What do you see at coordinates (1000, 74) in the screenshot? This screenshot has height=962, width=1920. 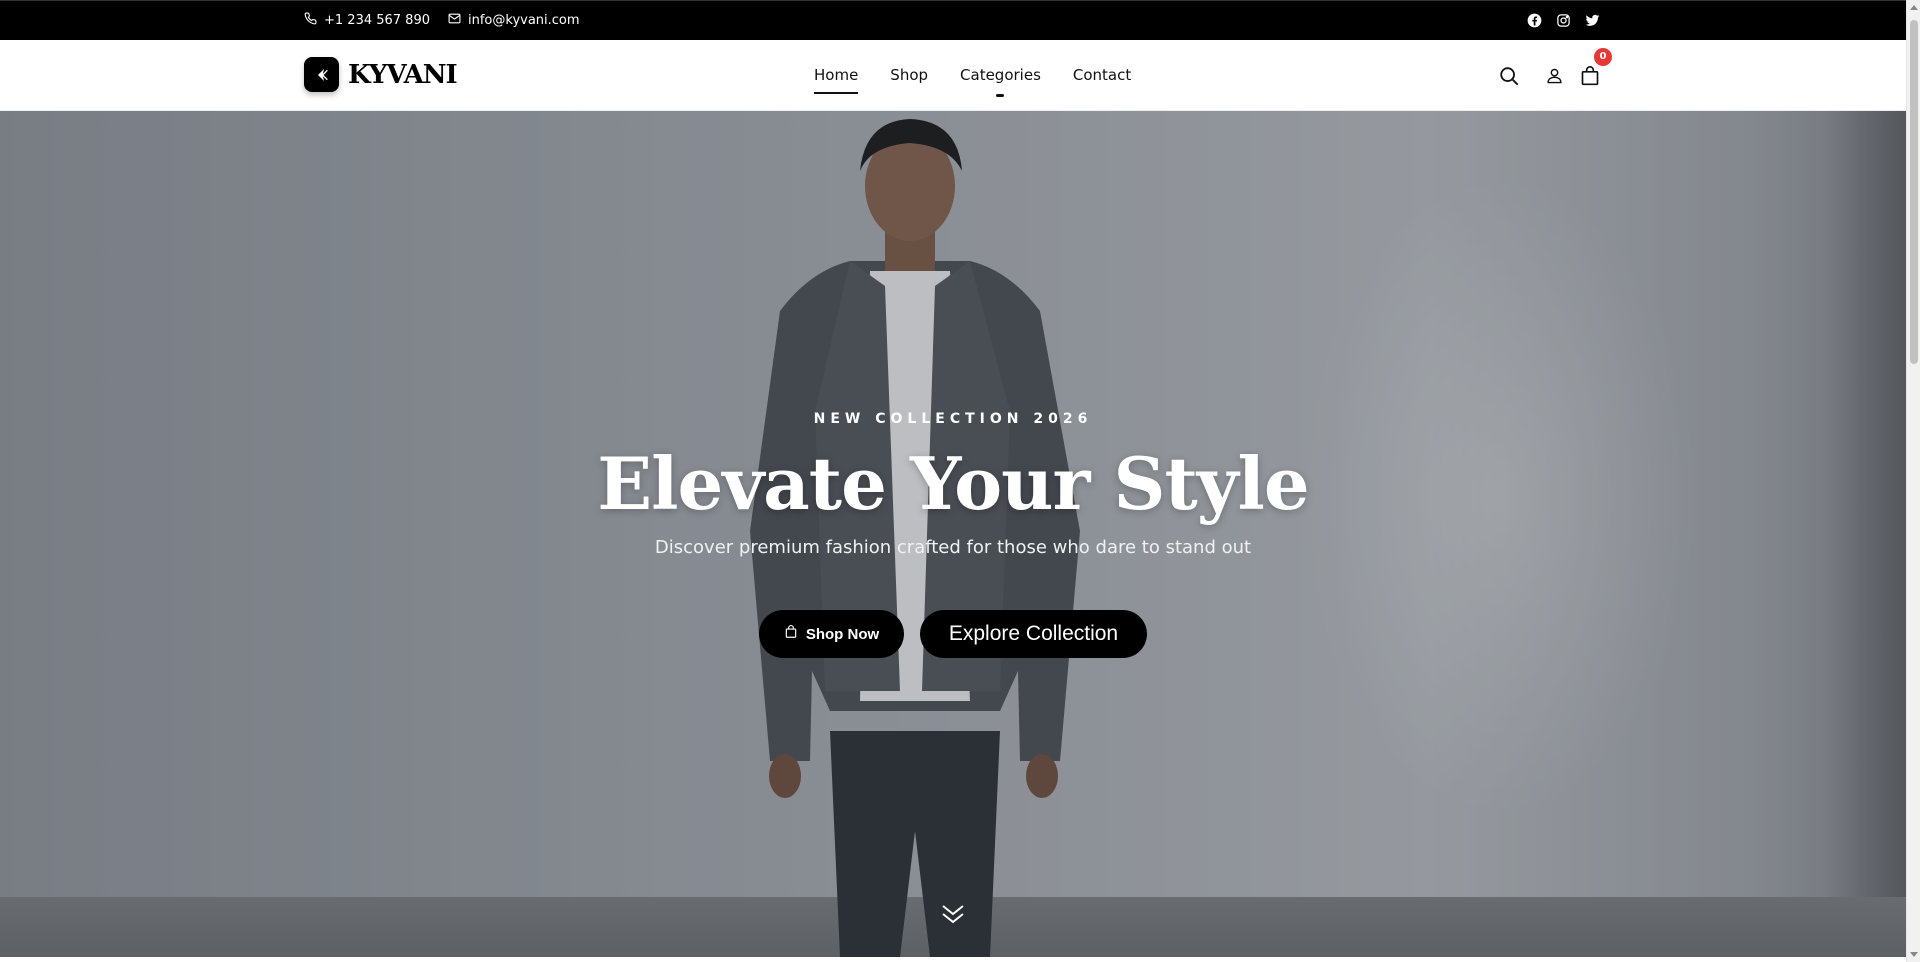 I see `nav-categories-label: Categories` at bounding box center [1000, 74].